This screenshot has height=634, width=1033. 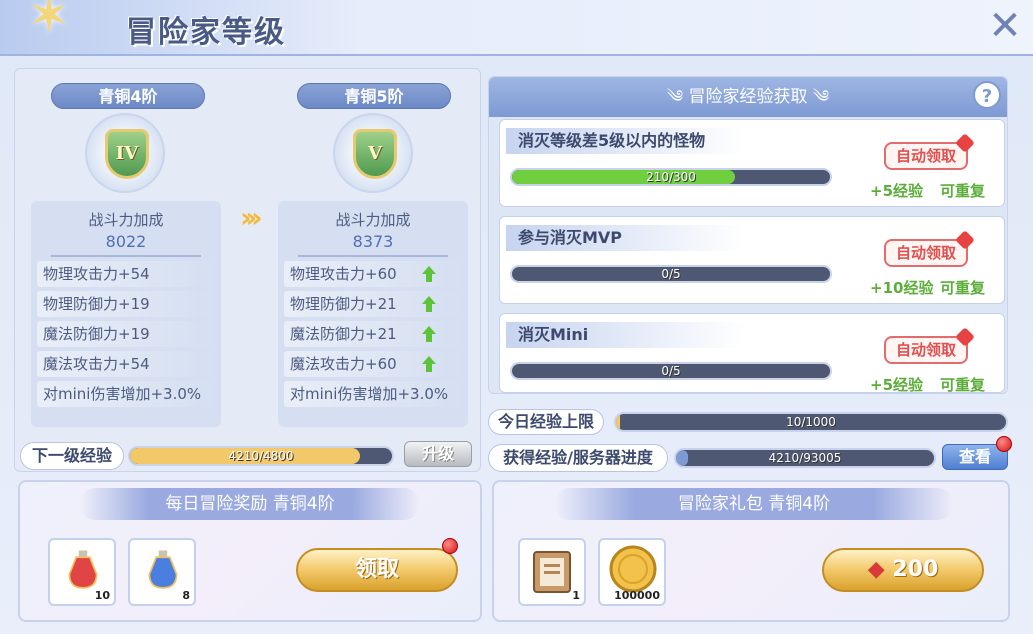 I want to click on book-icon, so click(x=552, y=572).